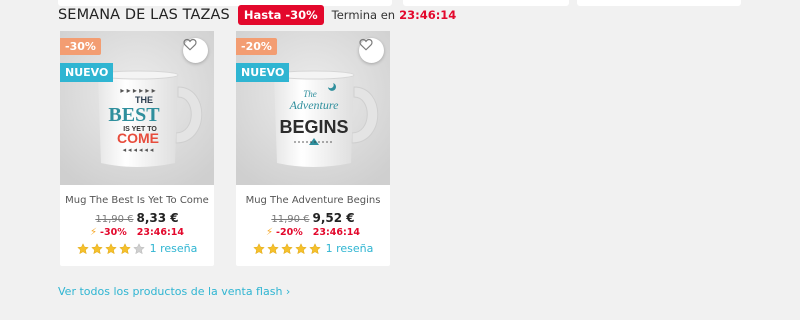 The height and width of the screenshot is (320, 800). Describe the element at coordinates (113, 232) in the screenshot. I see `flash-discount: -30%` at that location.